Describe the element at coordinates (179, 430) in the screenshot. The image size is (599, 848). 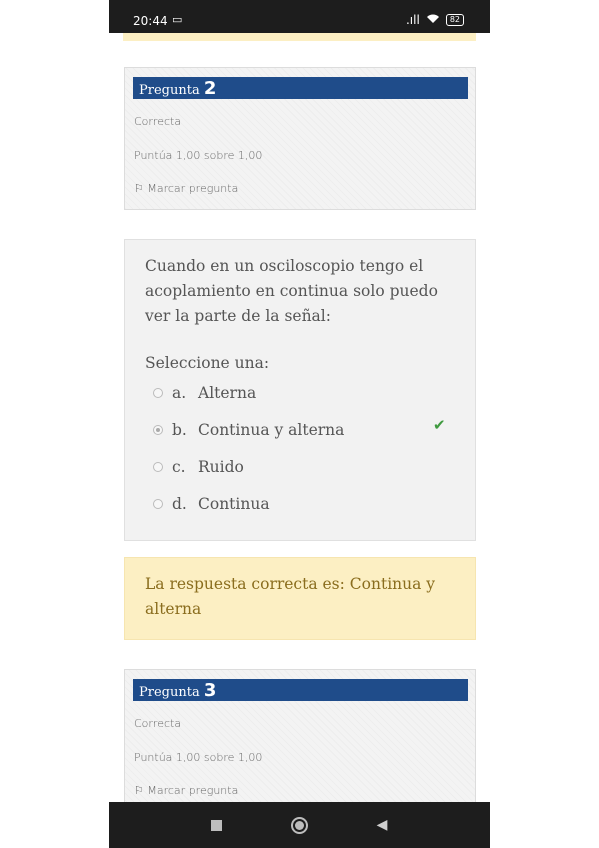
I see `option-letter: b.` at that location.